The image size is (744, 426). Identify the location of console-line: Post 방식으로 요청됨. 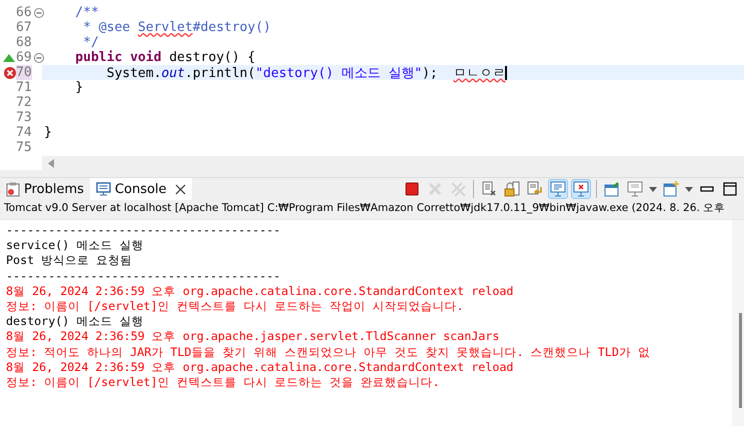
(70, 261).